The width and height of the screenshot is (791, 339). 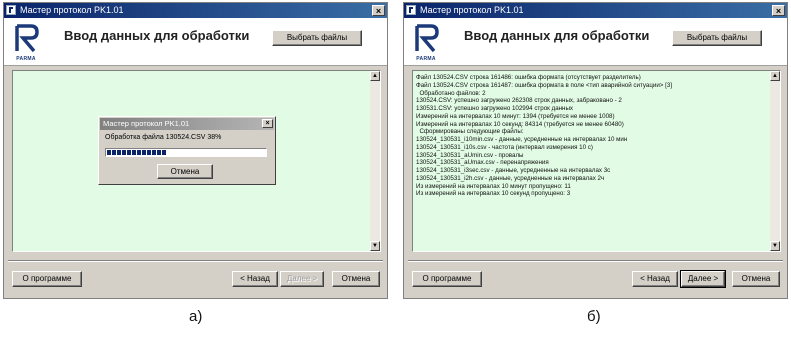 What do you see at coordinates (137, 152) in the screenshot?
I see `progress-bar-fill` at bounding box center [137, 152].